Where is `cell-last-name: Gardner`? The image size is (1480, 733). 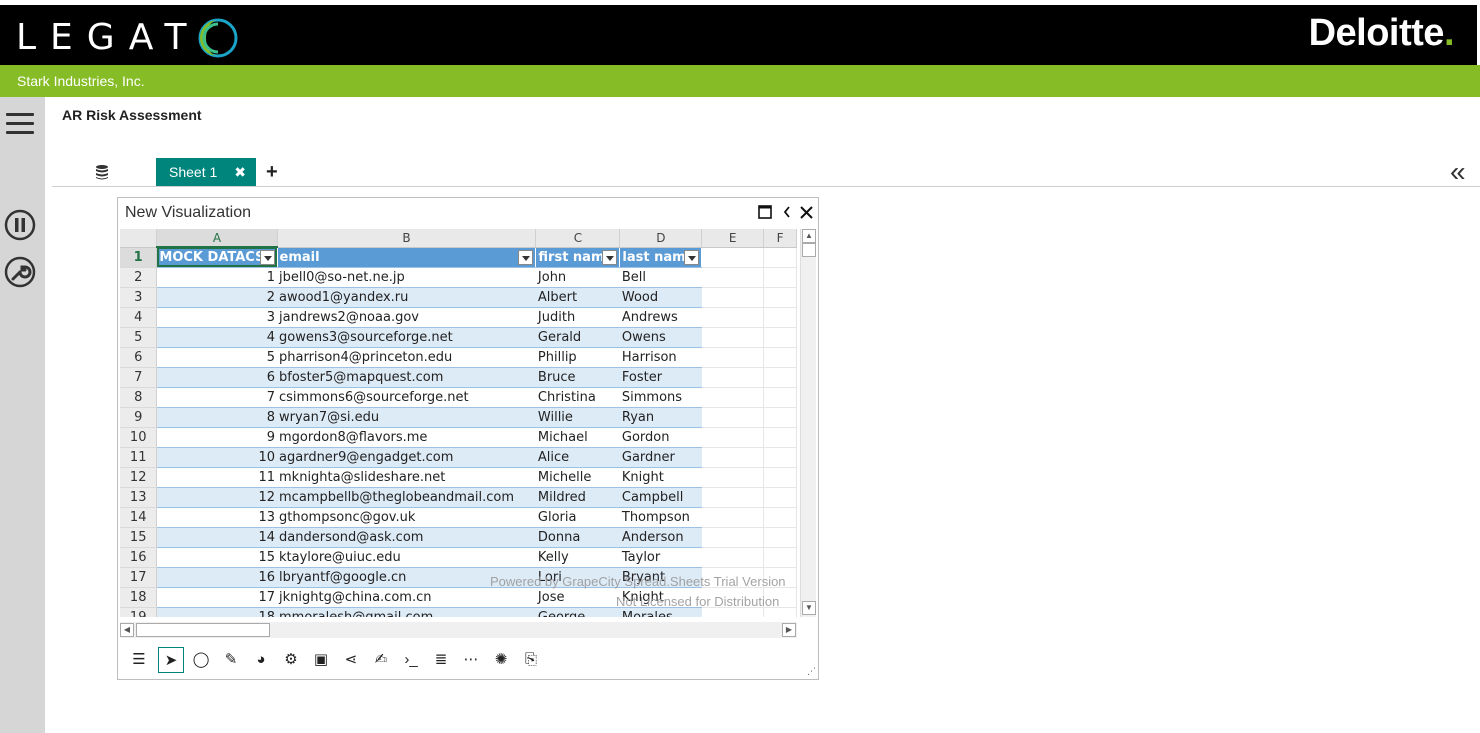
cell-last-name: Gardner is located at coordinates (660, 457).